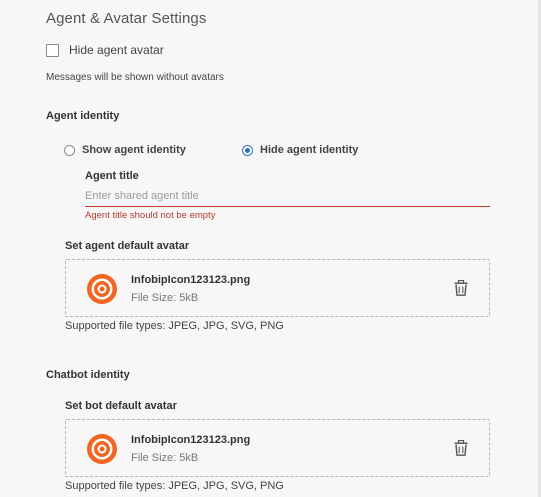  What do you see at coordinates (247, 150) in the screenshot?
I see `radio-button-hide` at bounding box center [247, 150].